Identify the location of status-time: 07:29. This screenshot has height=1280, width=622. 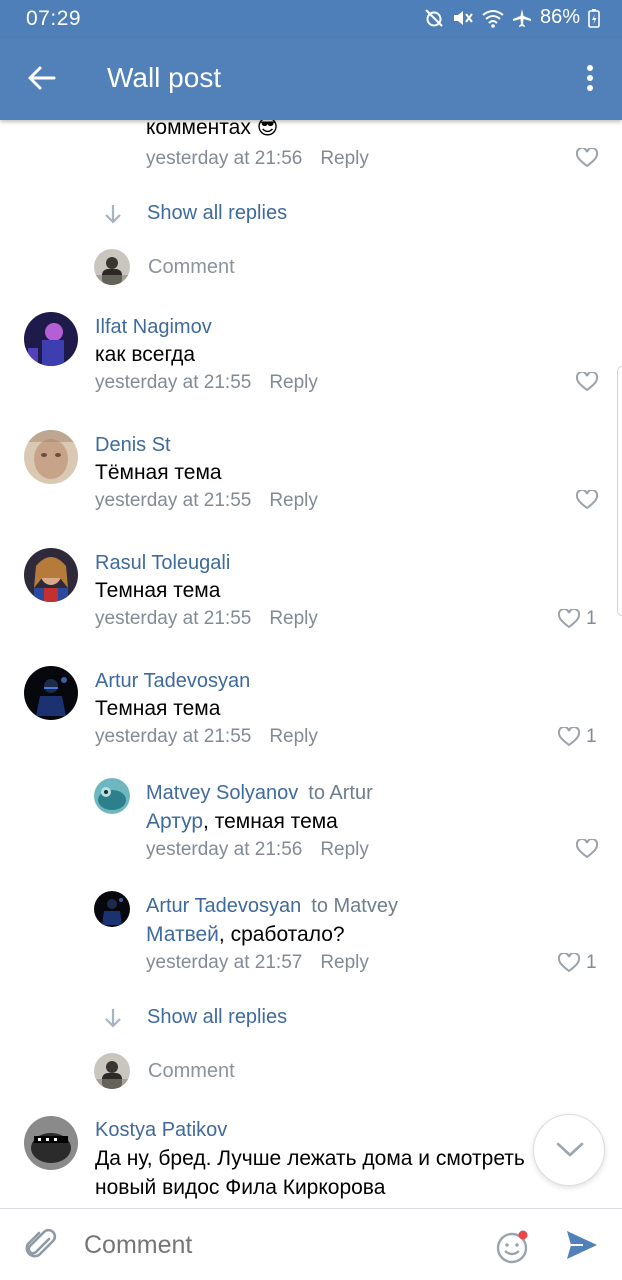
(54, 18).